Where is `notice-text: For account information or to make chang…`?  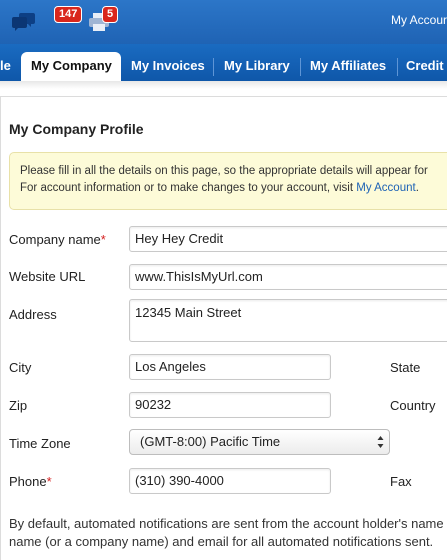
notice-text: For account information or to make chang… is located at coordinates (187, 188).